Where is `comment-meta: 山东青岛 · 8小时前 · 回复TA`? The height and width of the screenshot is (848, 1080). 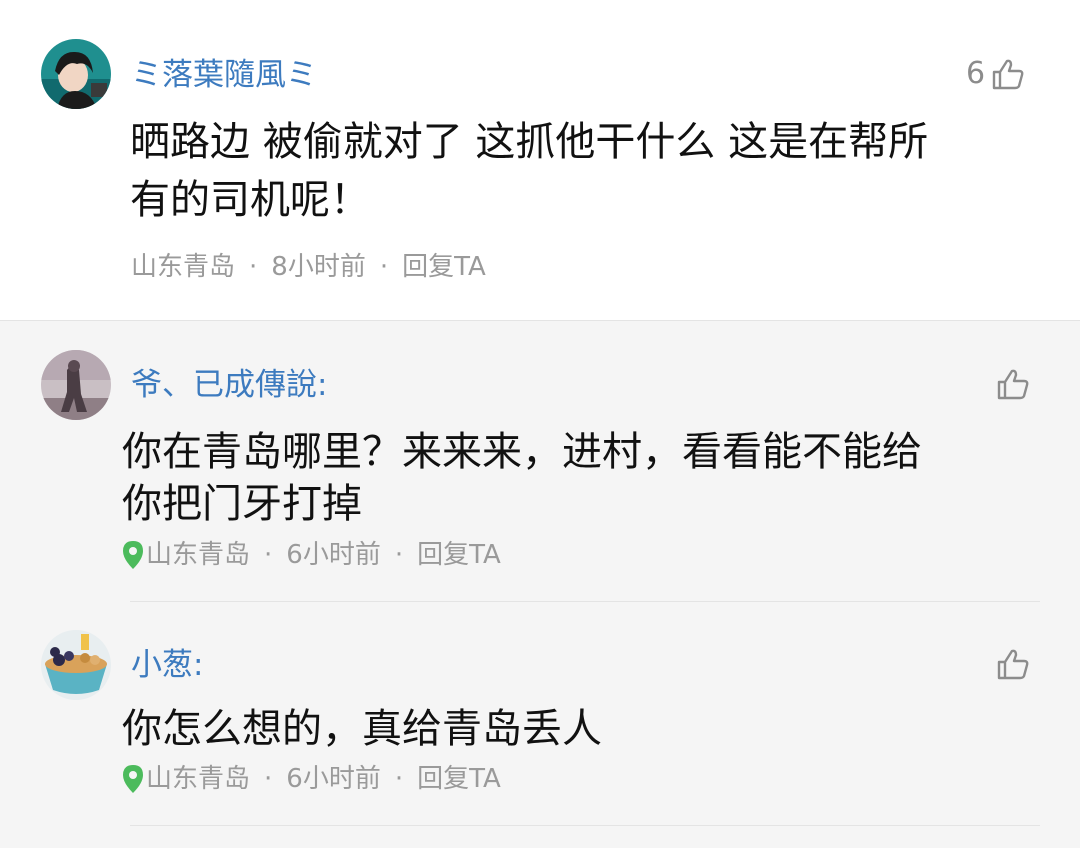
comment-meta: 山东青岛 · 8小时前 · 回复TA is located at coordinates (308, 267).